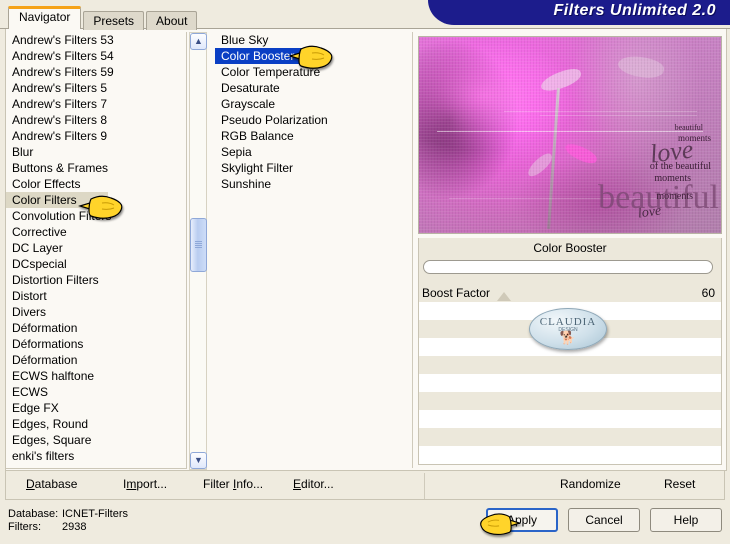 The height and width of the screenshot is (544, 730). Describe the element at coordinates (590, 484) in the screenshot. I see `menu-randomize: Randomize` at that location.